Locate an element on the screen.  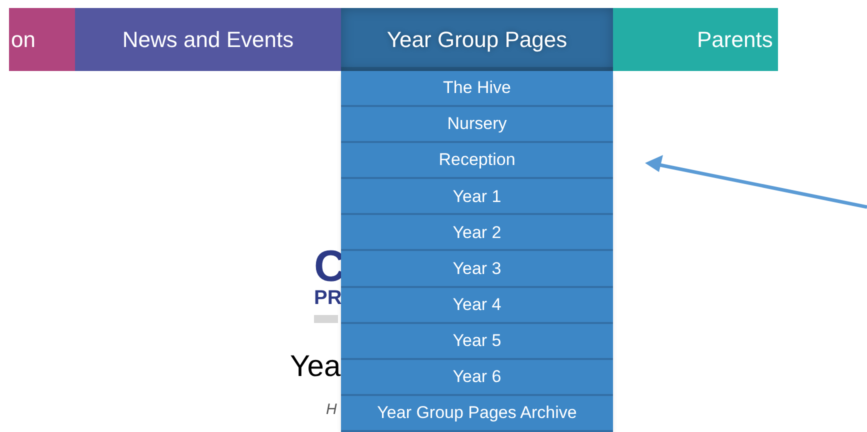
nav-tab: News and Events is located at coordinates (208, 39).